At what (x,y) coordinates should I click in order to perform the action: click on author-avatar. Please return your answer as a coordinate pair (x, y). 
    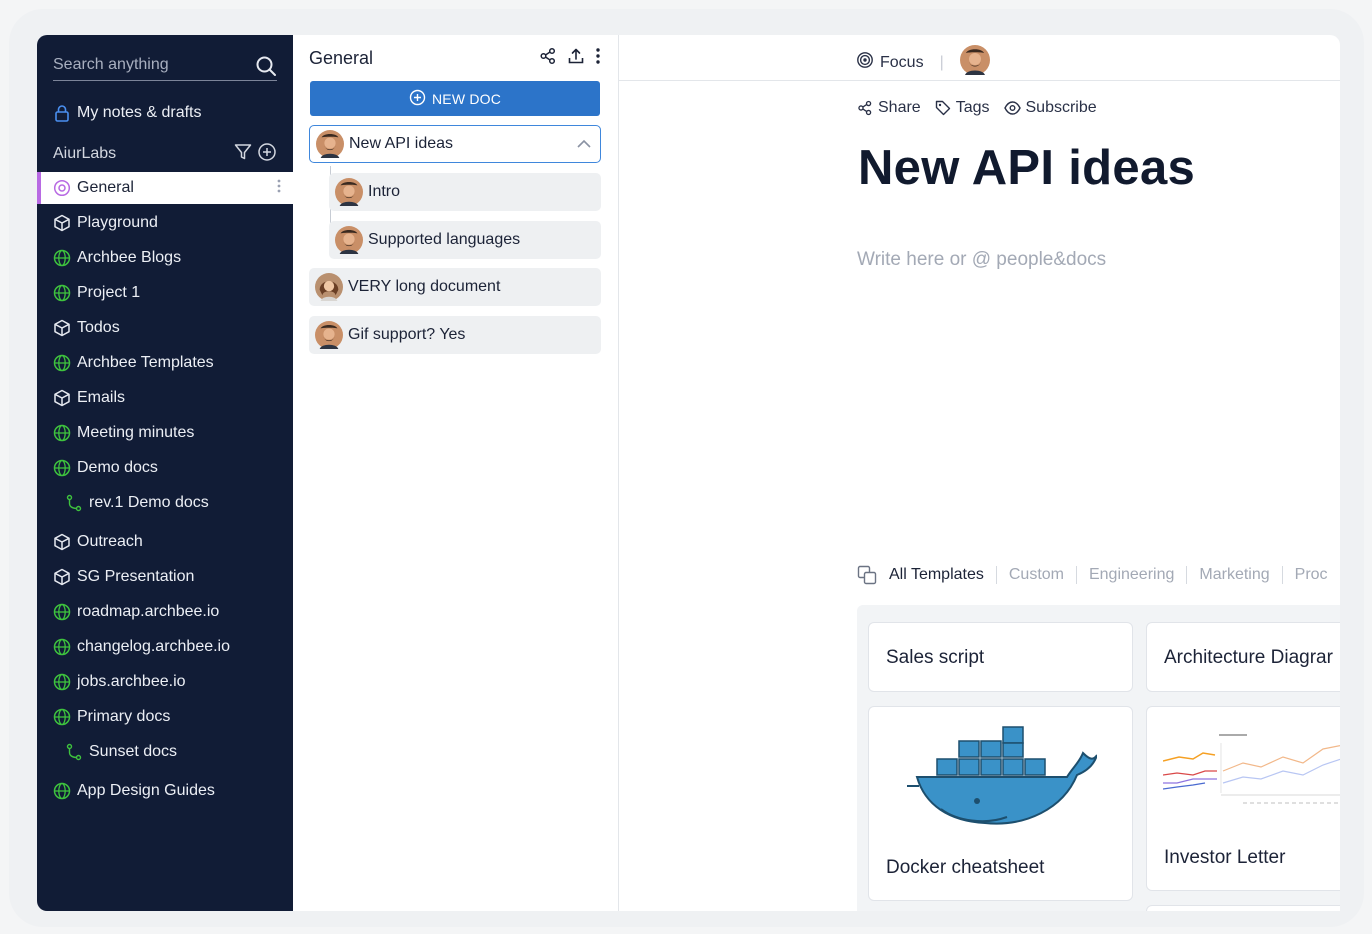
    Looking at the image, I should click on (974, 62).